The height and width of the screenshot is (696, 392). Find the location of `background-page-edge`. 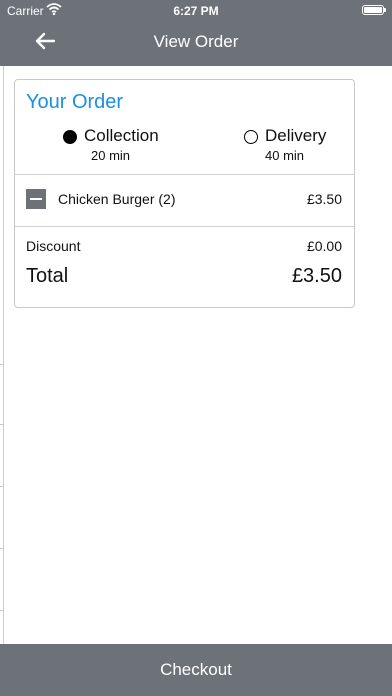

background-page-edge is located at coordinates (2, 355).